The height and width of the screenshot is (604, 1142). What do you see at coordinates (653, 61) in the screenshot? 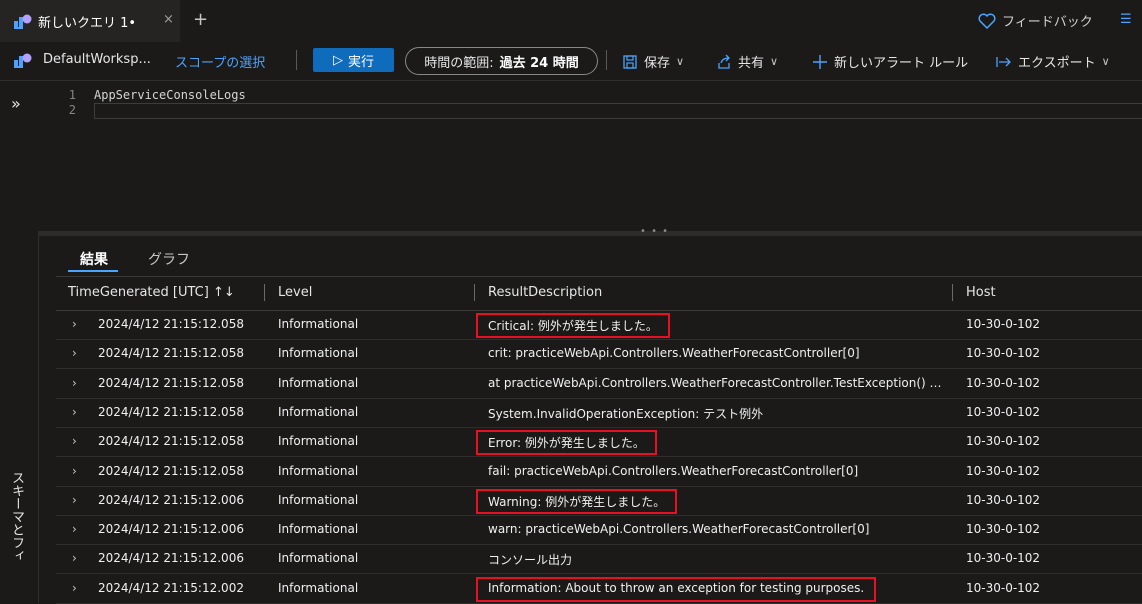
I see `save-button: 保存 ∨` at bounding box center [653, 61].